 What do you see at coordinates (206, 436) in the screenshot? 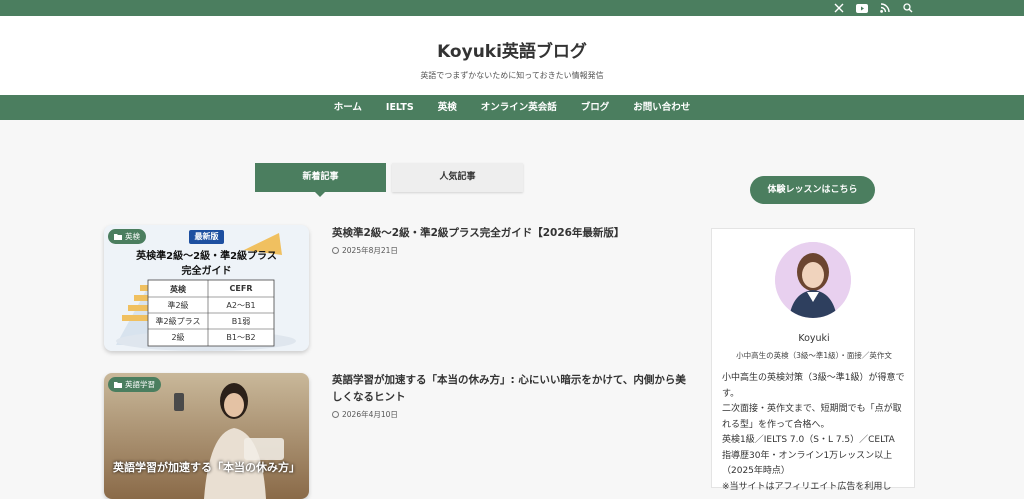
I see `post-thumbnail: 英語学習 英語学習が加速する「本当の休み方」` at bounding box center [206, 436].